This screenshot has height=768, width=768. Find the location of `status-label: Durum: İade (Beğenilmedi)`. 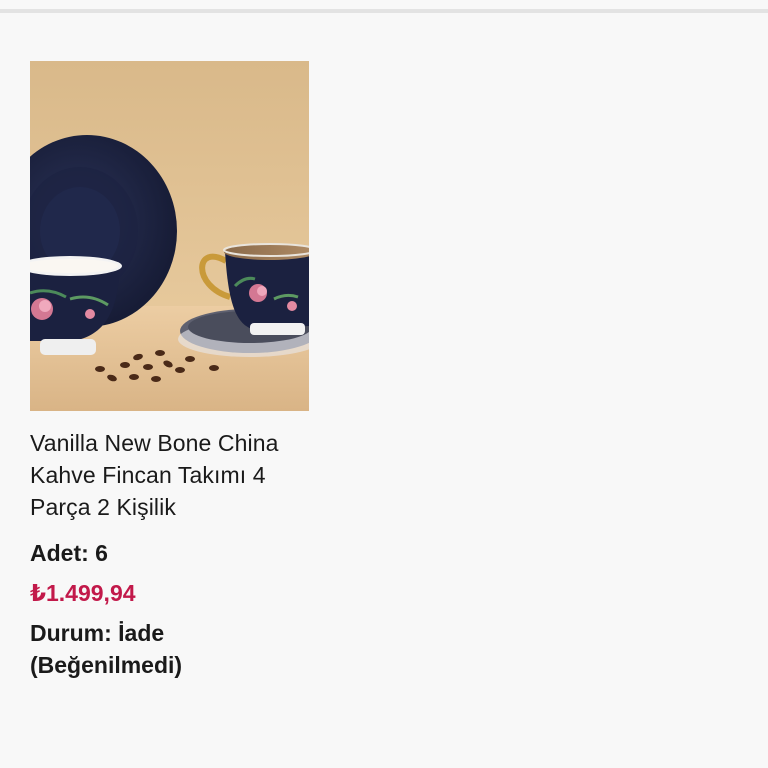

status-label: Durum: İade (Beğenilmedi) is located at coordinates (106, 649).